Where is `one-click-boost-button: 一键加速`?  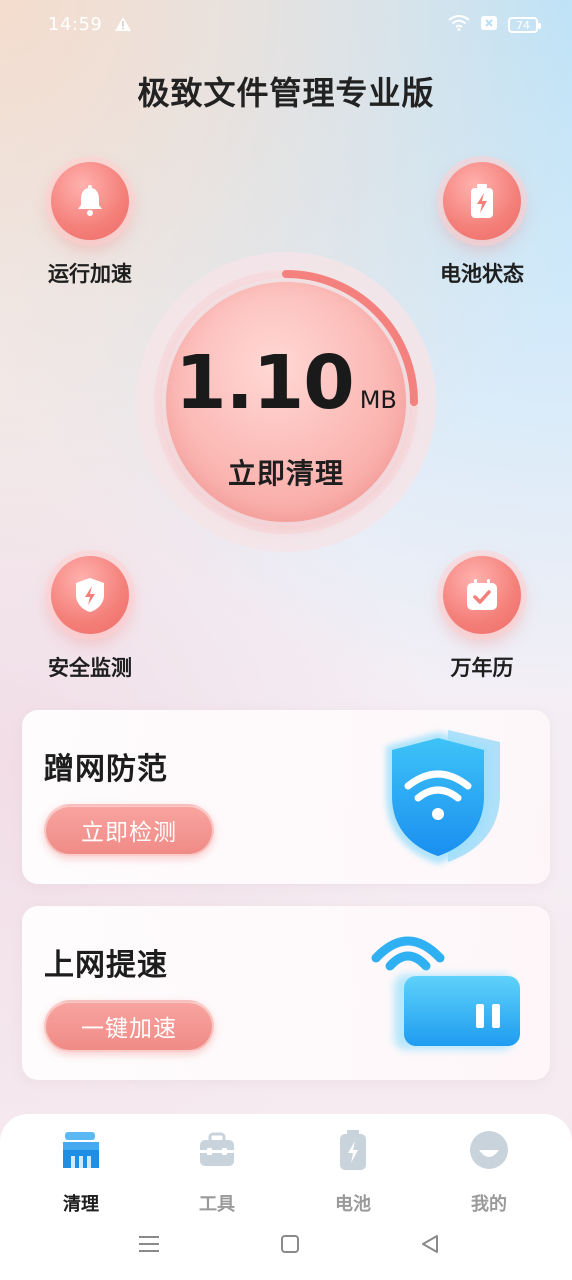
one-click-boost-button: 一键加速 is located at coordinates (129, 1026).